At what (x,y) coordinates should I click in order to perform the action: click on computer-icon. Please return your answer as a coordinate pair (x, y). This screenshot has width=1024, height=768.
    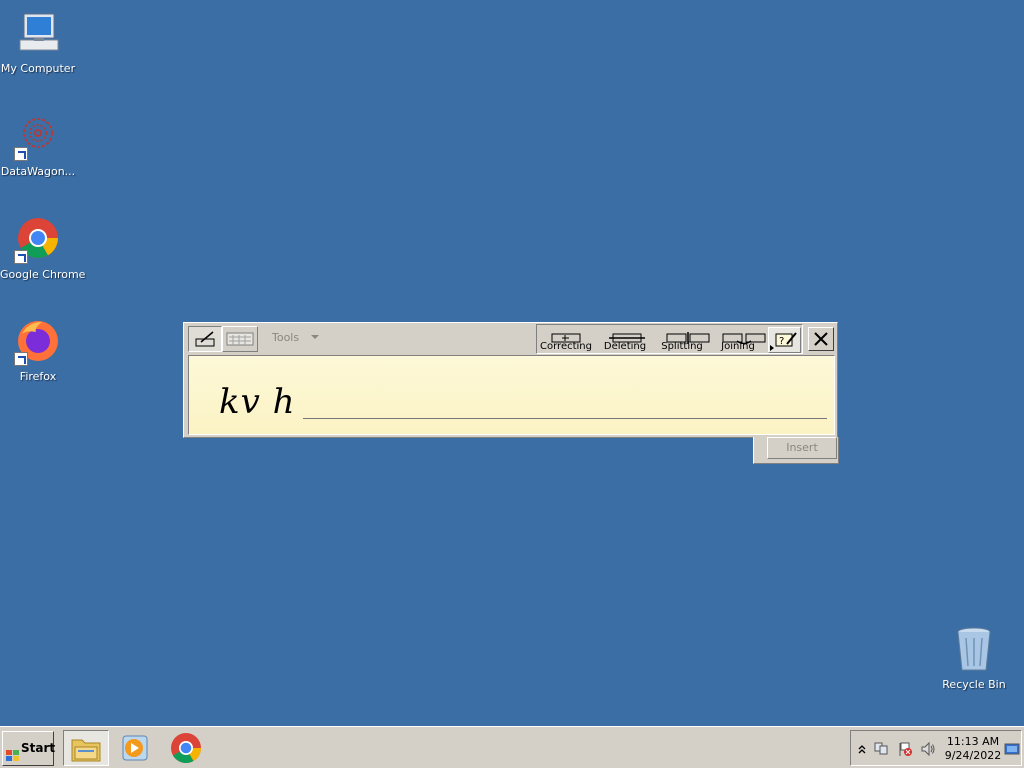
    Looking at the image, I should click on (38, 34).